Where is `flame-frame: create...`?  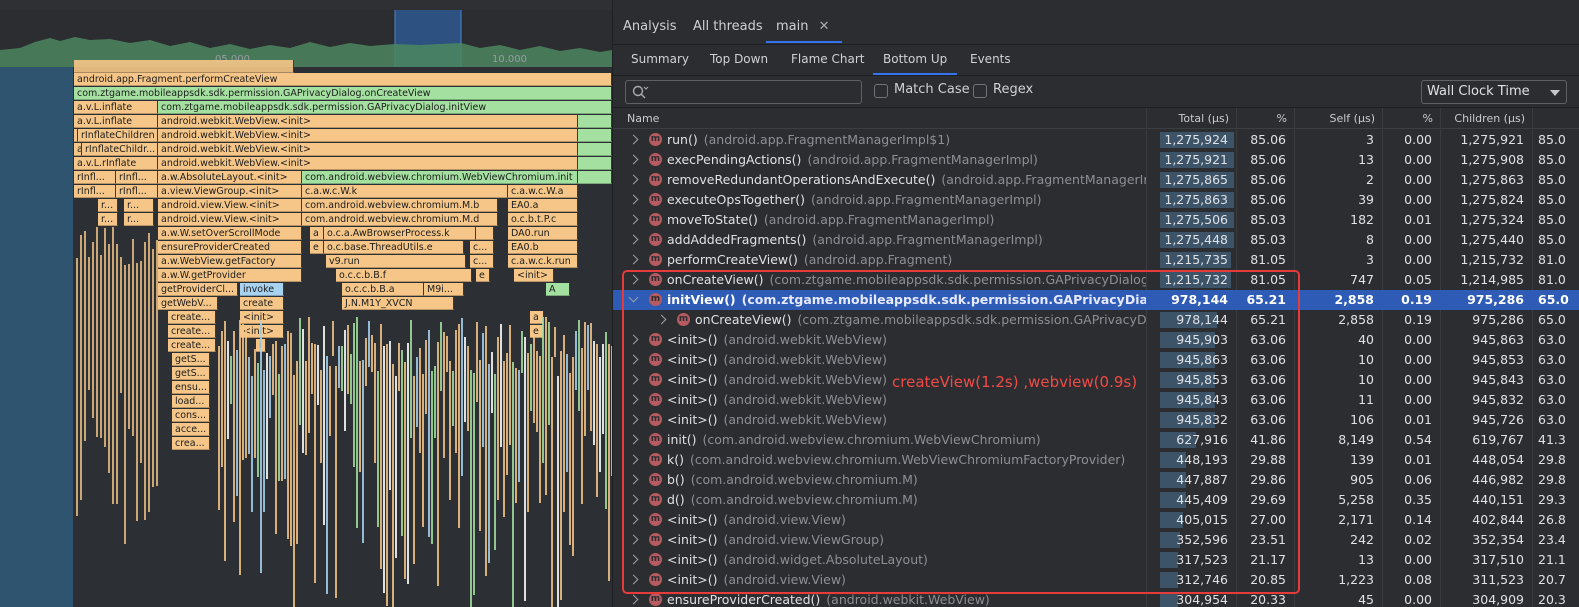 flame-frame: create... is located at coordinates (192, 317).